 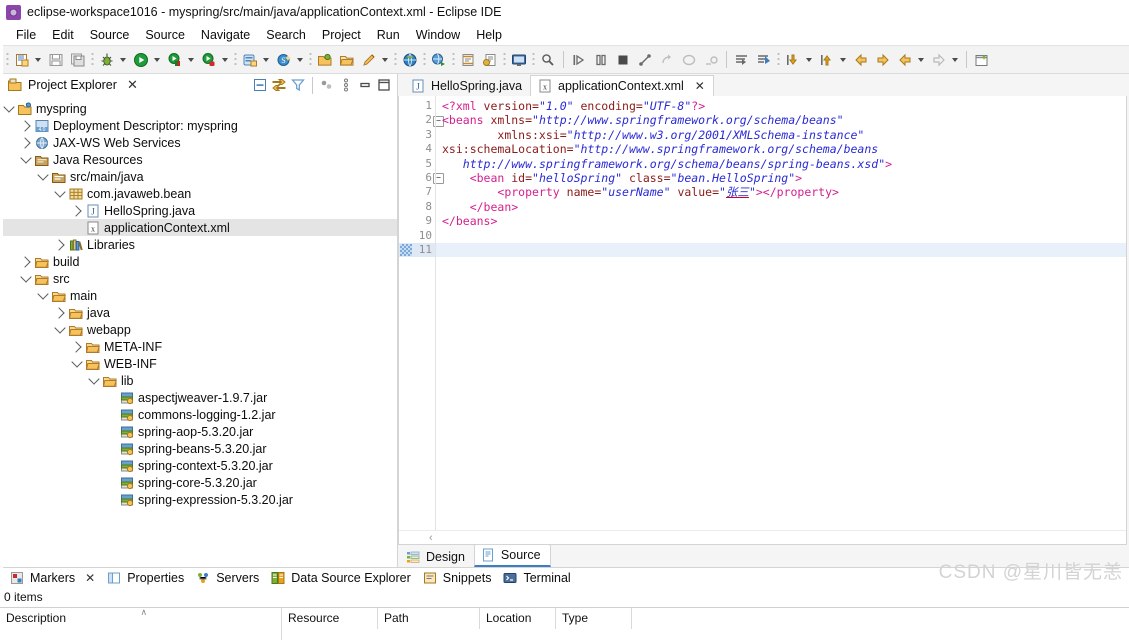 What do you see at coordinates (667, 60) in the screenshot?
I see `step-return-icon` at bounding box center [667, 60].